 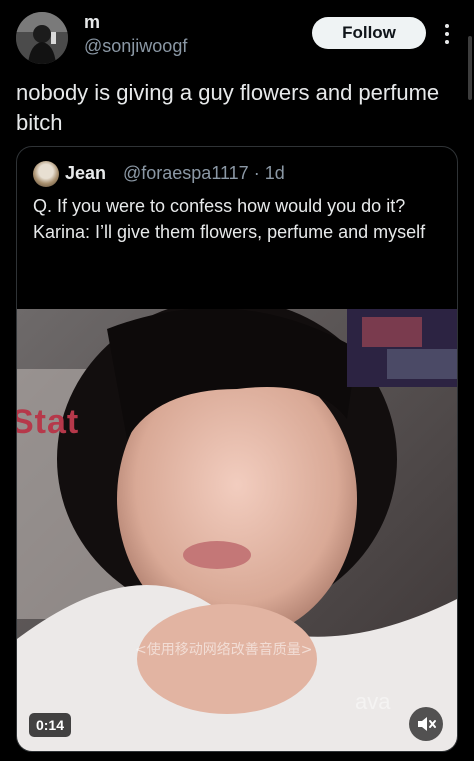 I want to click on video-watermark: Stat, so click(x=48, y=422).